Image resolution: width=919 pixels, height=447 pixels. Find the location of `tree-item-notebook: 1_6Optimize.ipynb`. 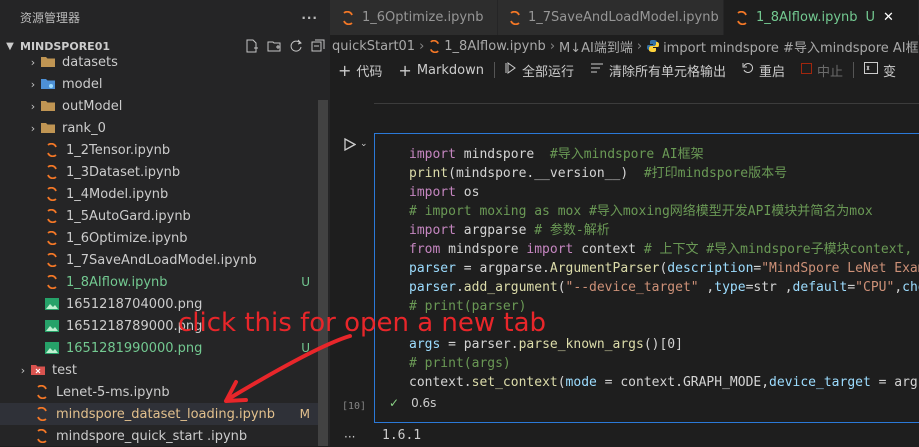

tree-item-notebook: 1_6Optimize.ipynb is located at coordinates (159, 238).